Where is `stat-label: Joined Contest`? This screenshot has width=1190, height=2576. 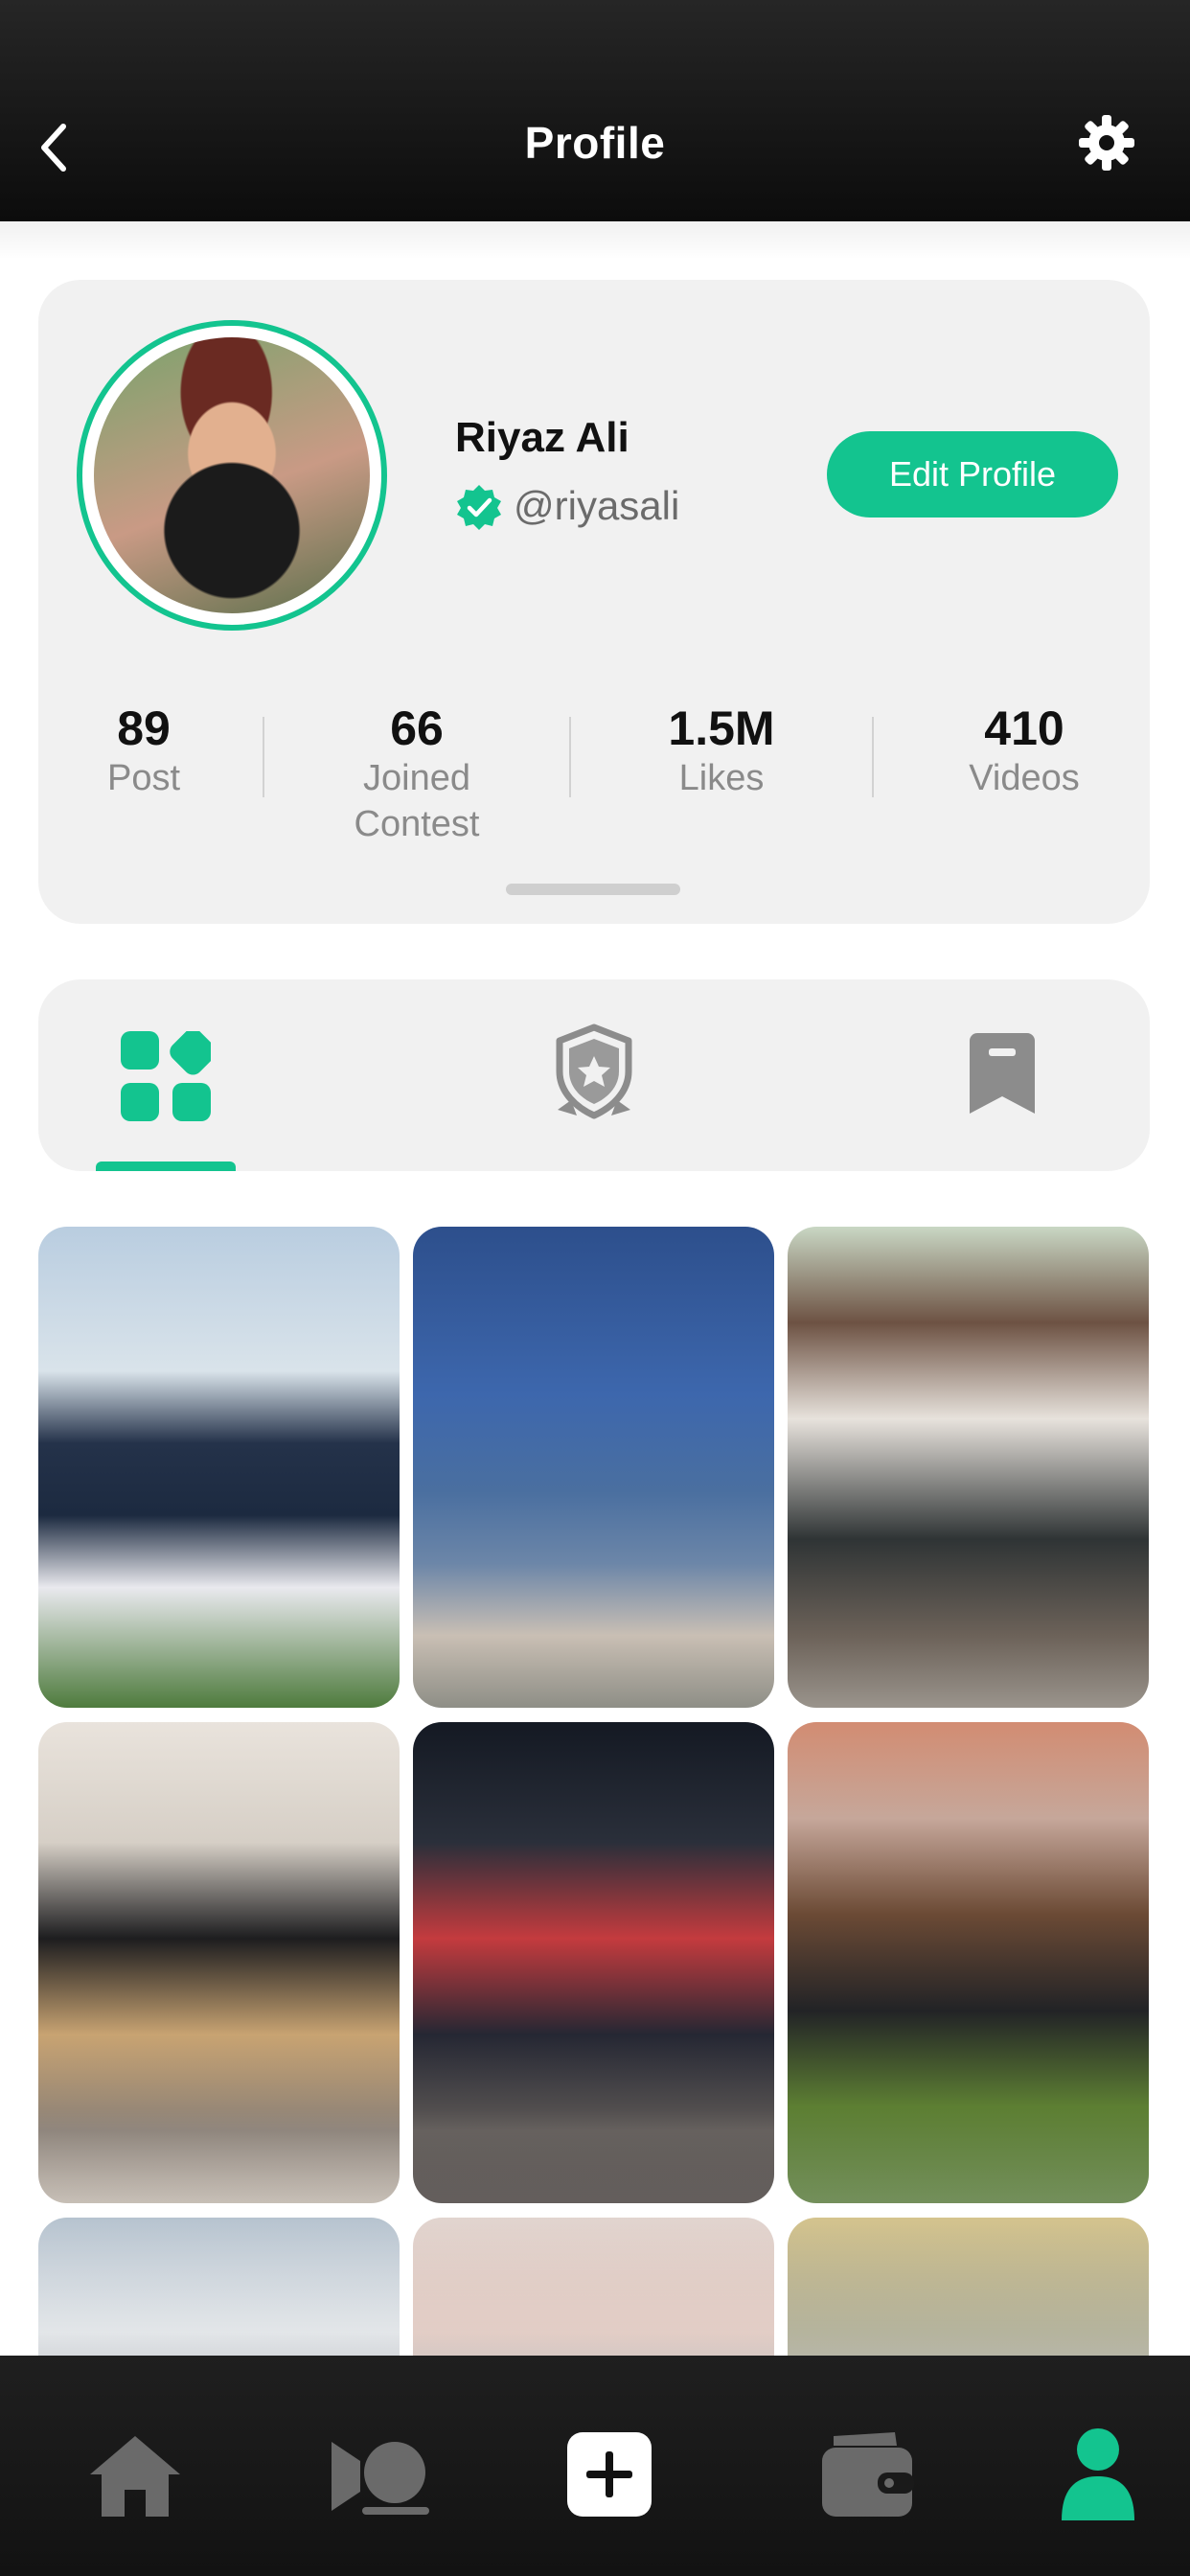
stat-label: Joined Contest is located at coordinates (417, 801).